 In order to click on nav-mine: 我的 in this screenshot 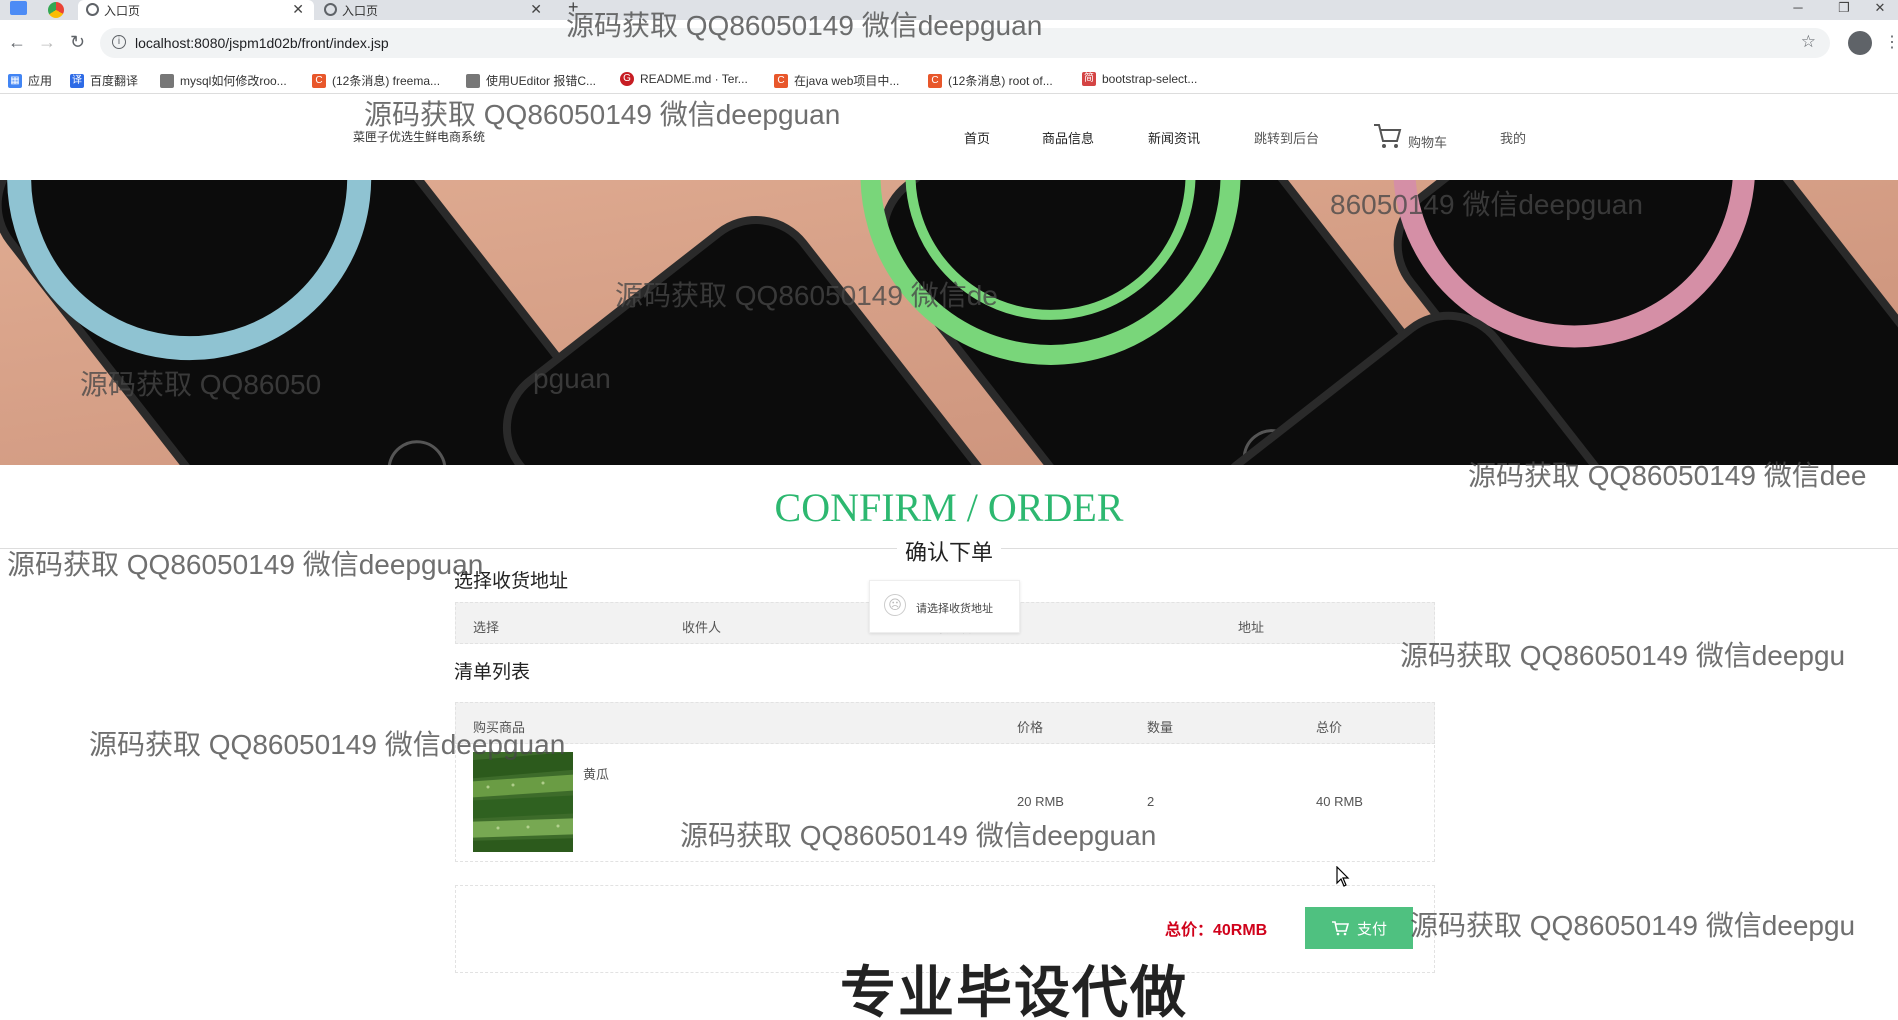, I will do `click(1513, 137)`.